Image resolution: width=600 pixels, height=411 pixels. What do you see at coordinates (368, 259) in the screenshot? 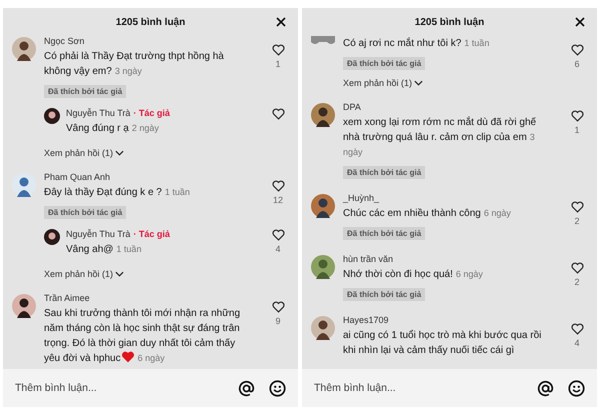
I see `username: hùn trần văn` at bounding box center [368, 259].